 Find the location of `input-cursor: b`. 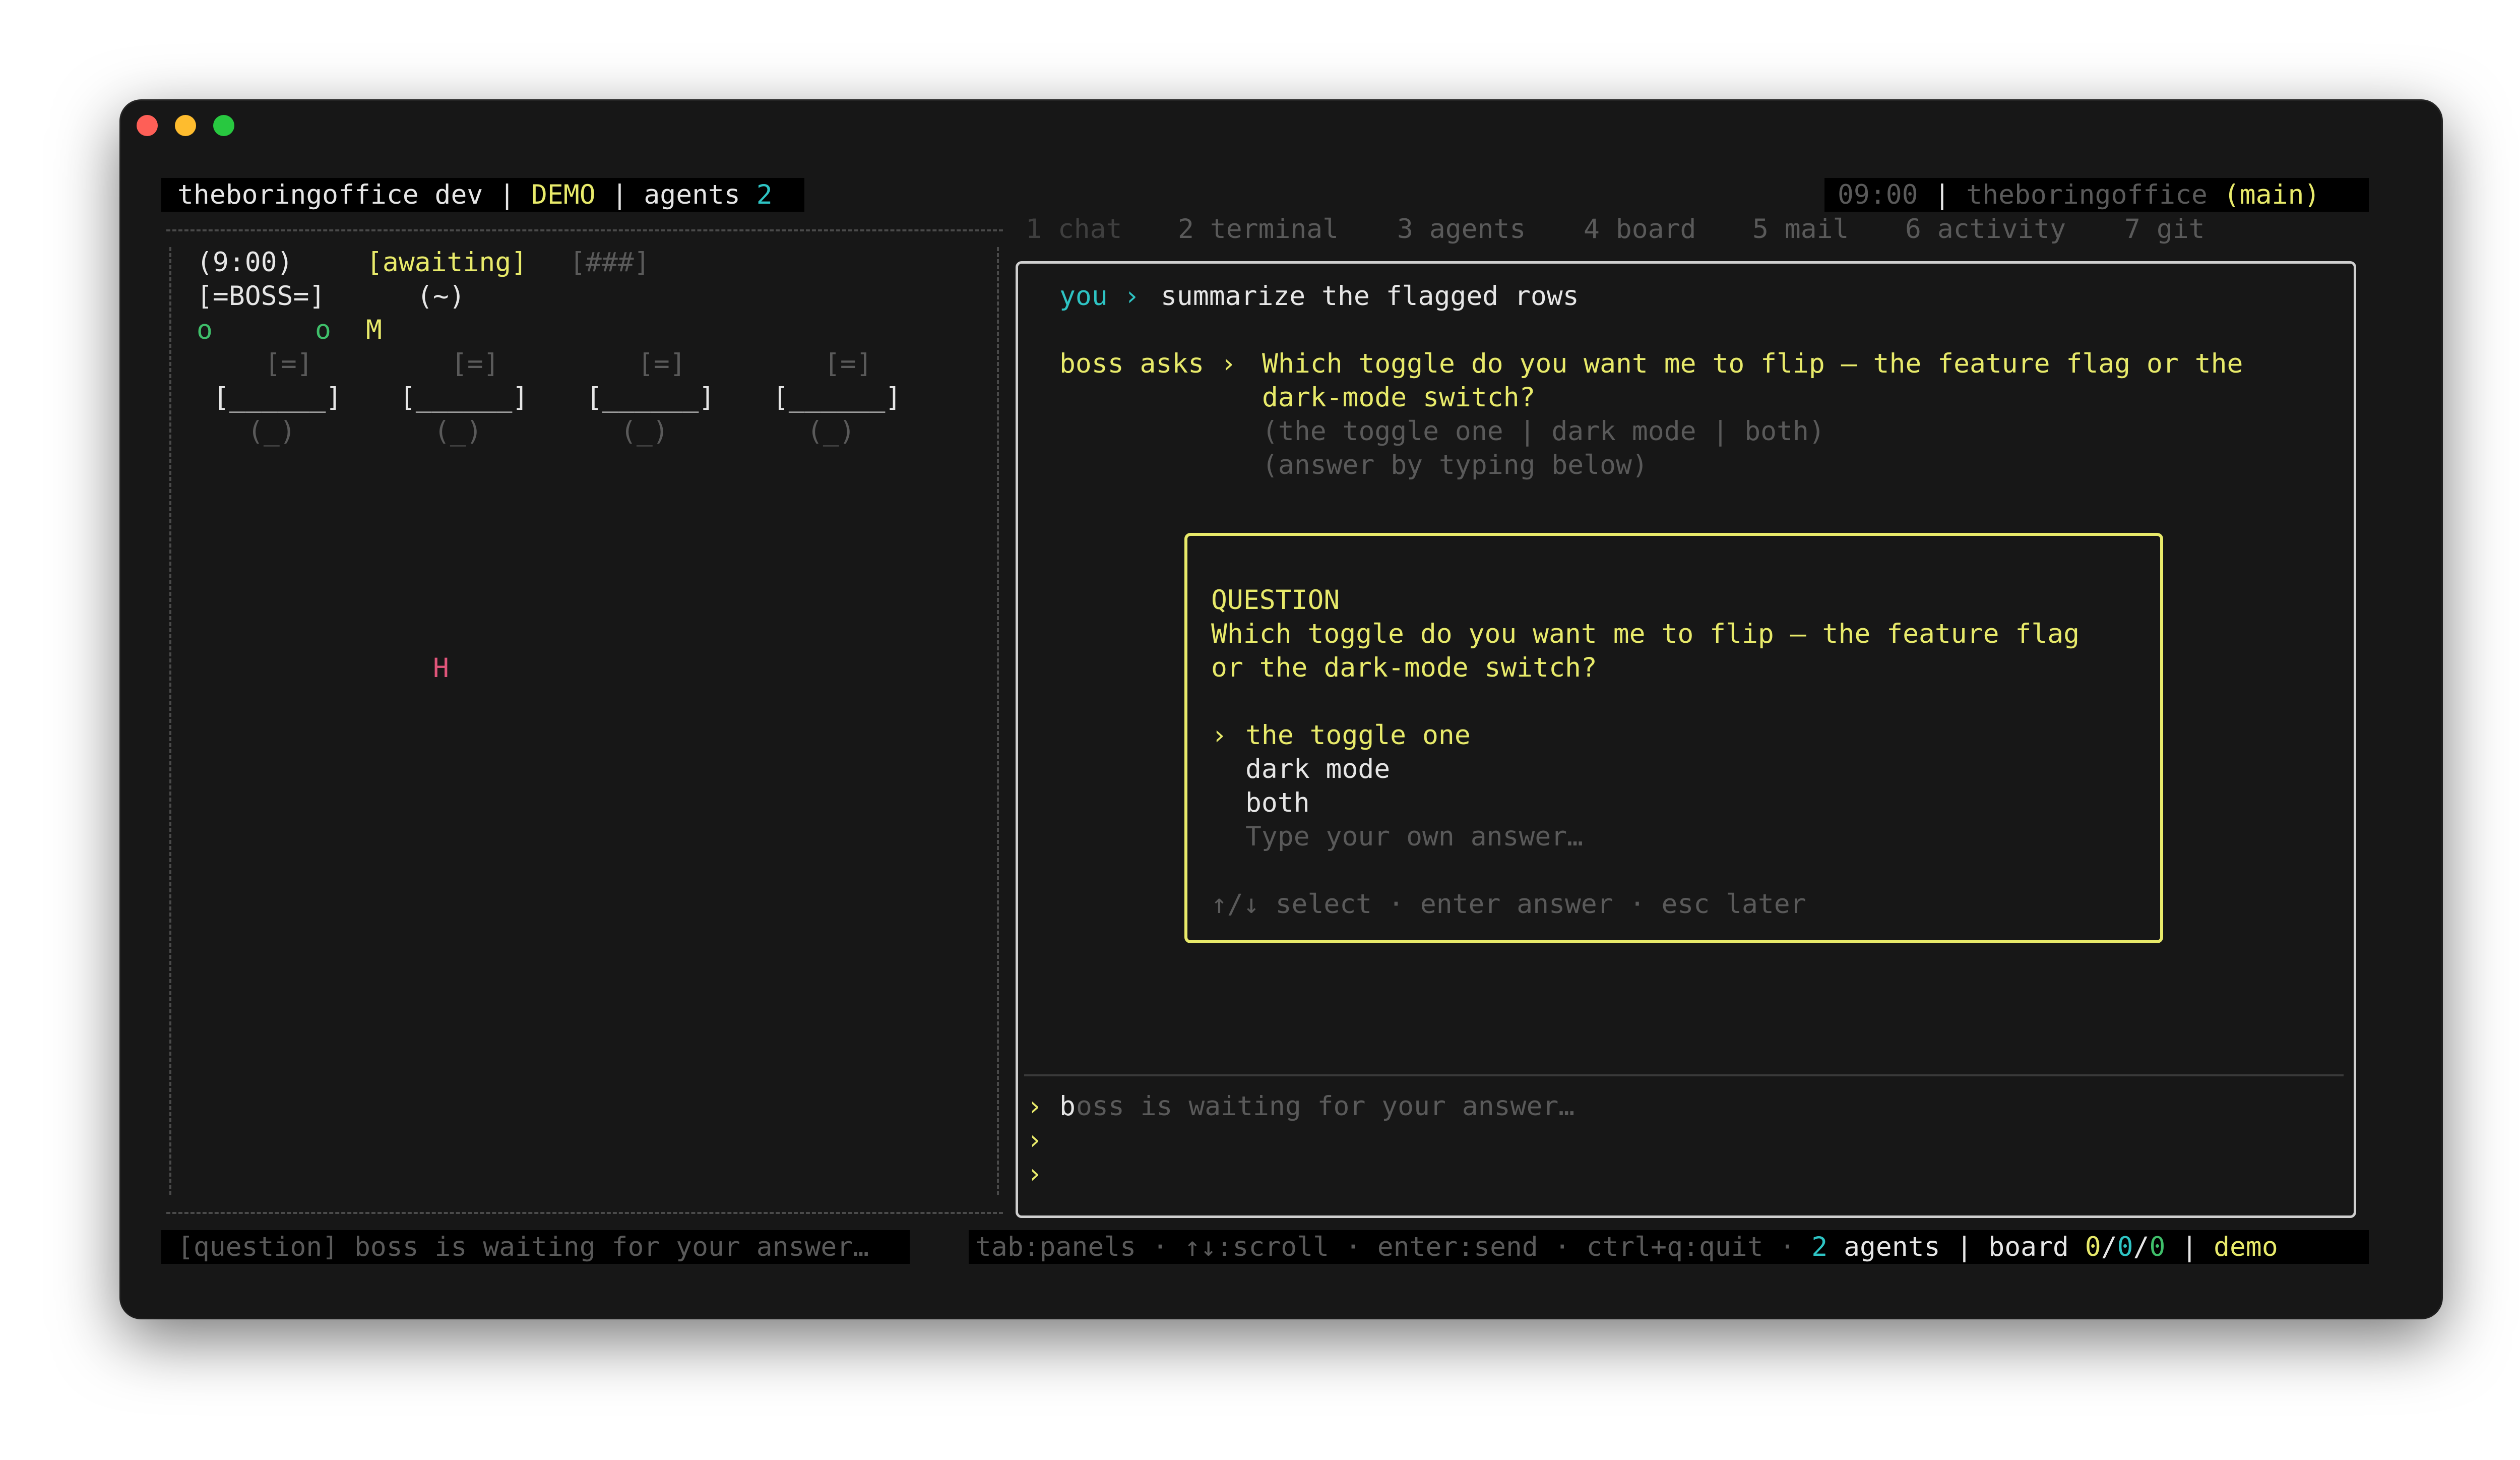

input-cursor: b is located at coordinates (1067, 1106).